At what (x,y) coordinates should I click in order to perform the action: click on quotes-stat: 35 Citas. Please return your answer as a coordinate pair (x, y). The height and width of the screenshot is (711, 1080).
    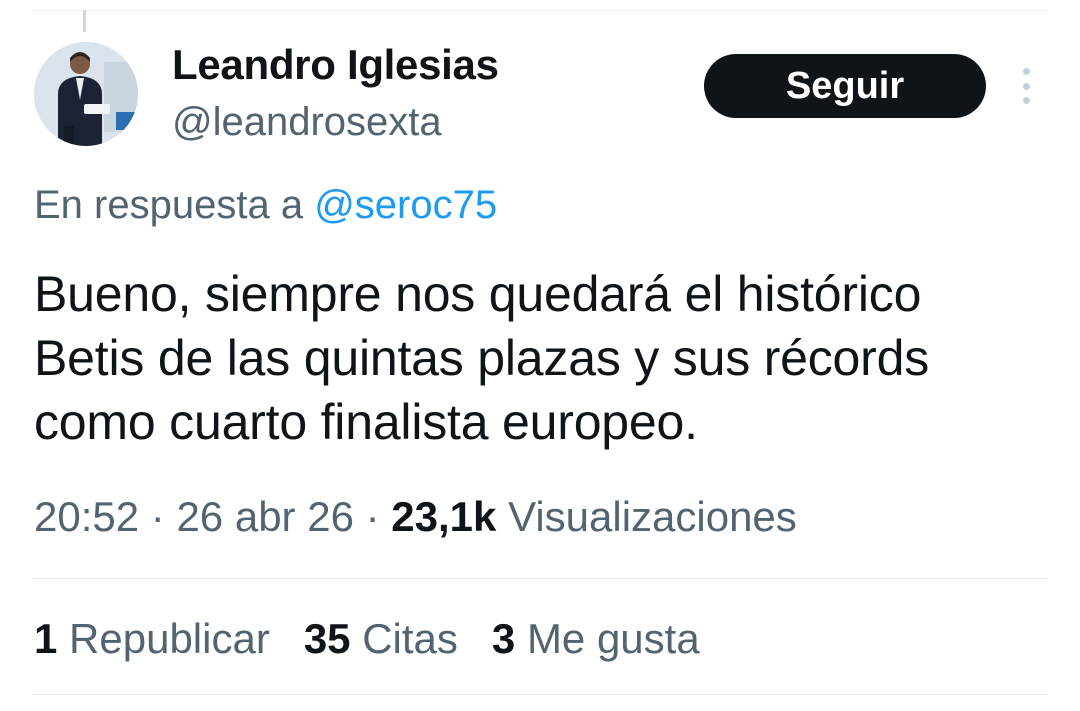
    Looking at the image, I should click on (381, 639).